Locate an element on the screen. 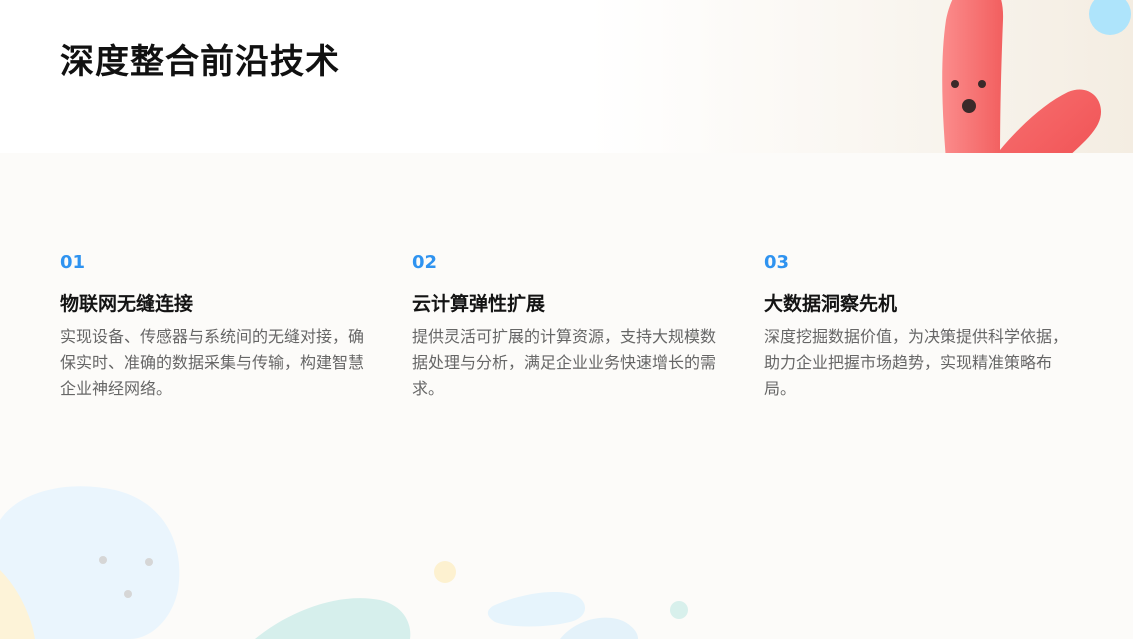 This screenshot has height=639, width=1133. card-description: 深度挖掘数据价值，为决策提供科学依据，助力企业把握市场趋势，实现精准策略布局。 is located at coordinates (916, 362).